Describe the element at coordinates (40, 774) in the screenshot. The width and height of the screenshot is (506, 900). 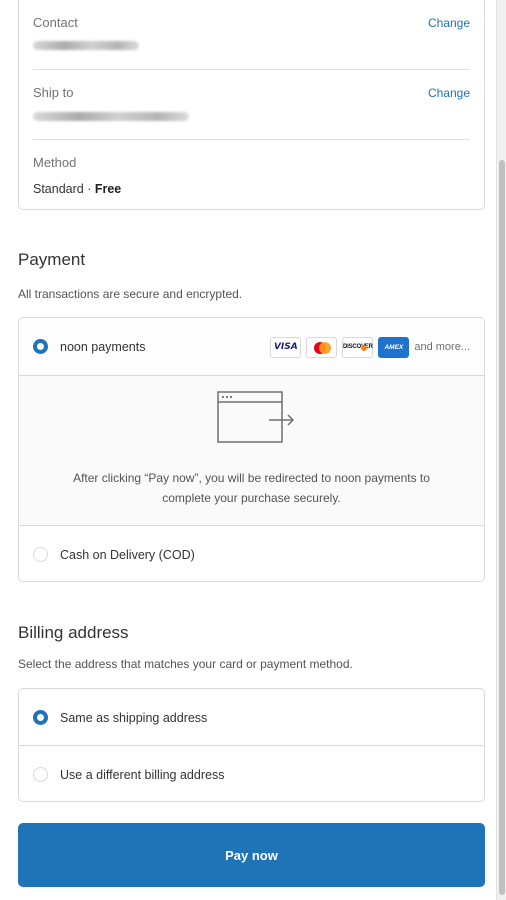
I see `different-address-radio` at that location.